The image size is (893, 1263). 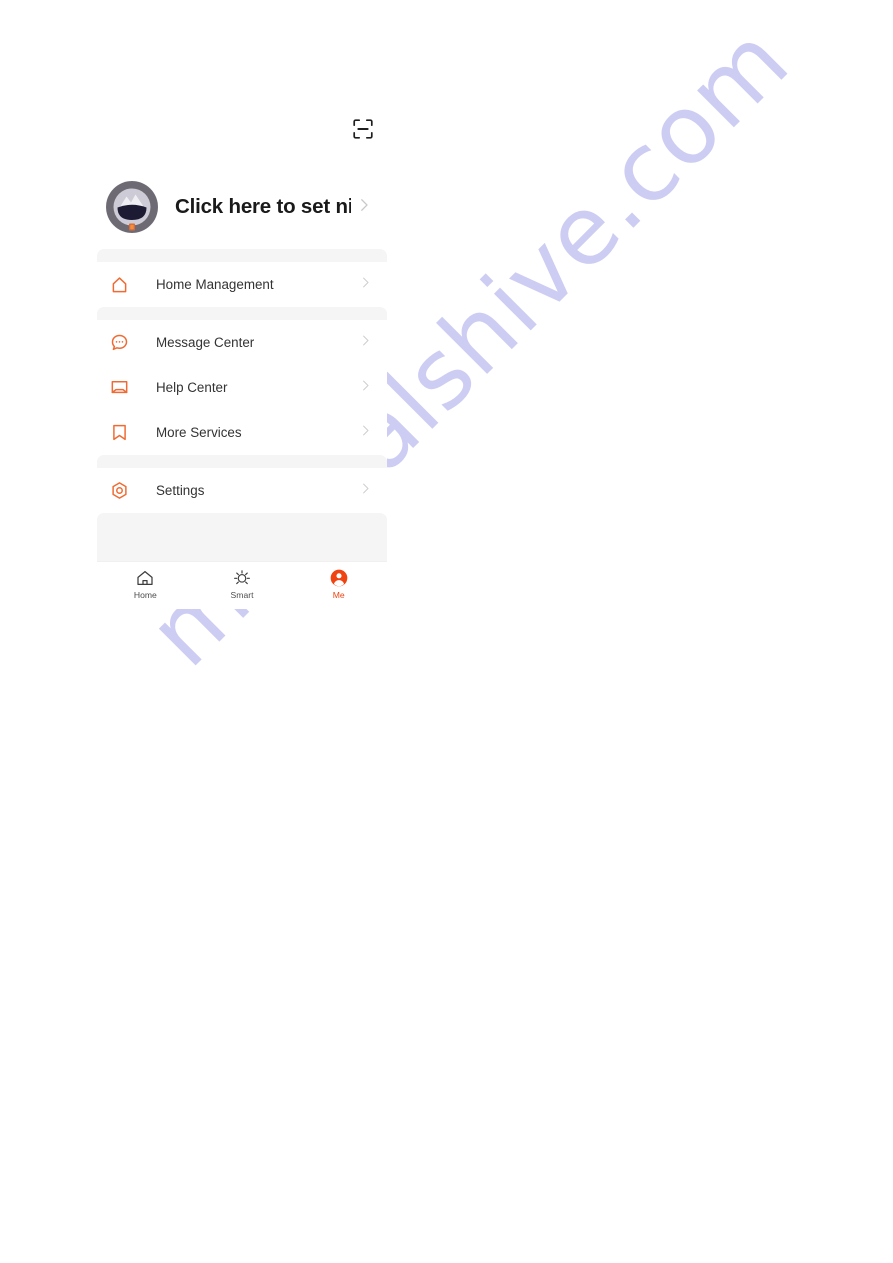 I want to click on bottom-navigation-bar: Home Smart Me, so click(x=242, y=584).